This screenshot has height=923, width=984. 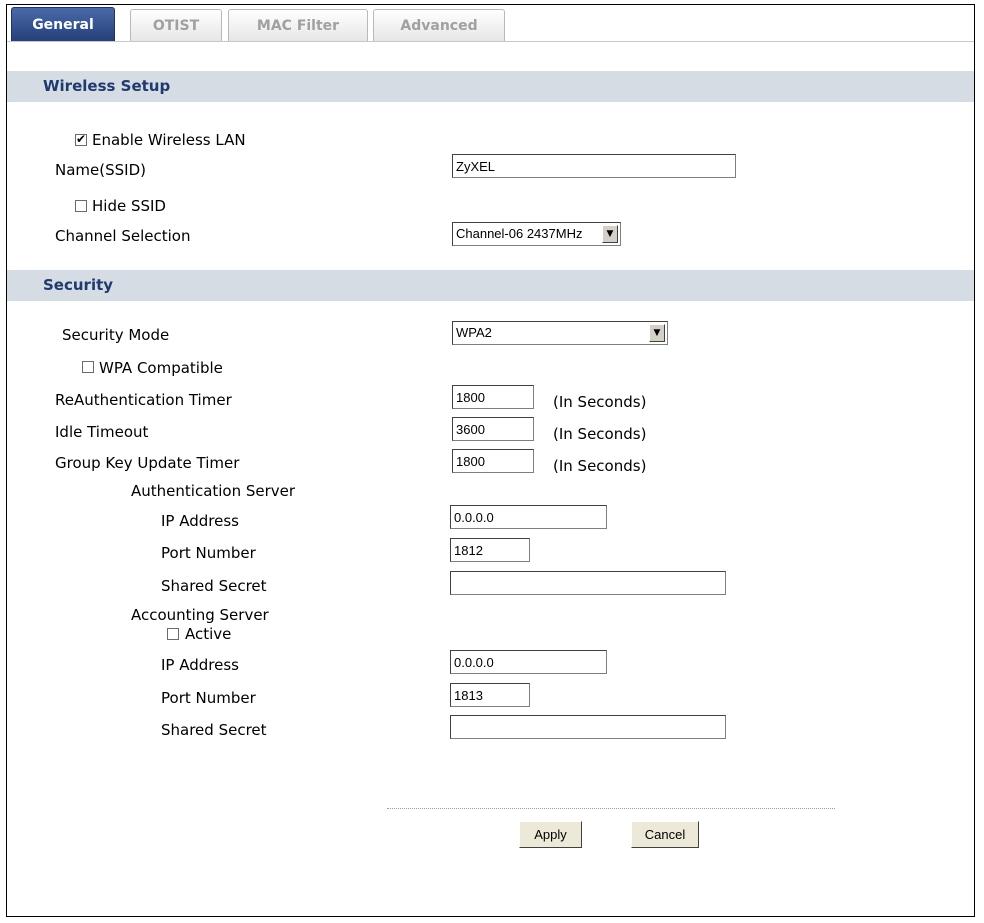 I want to click on acct-port-input, so click(x=490, y=695).